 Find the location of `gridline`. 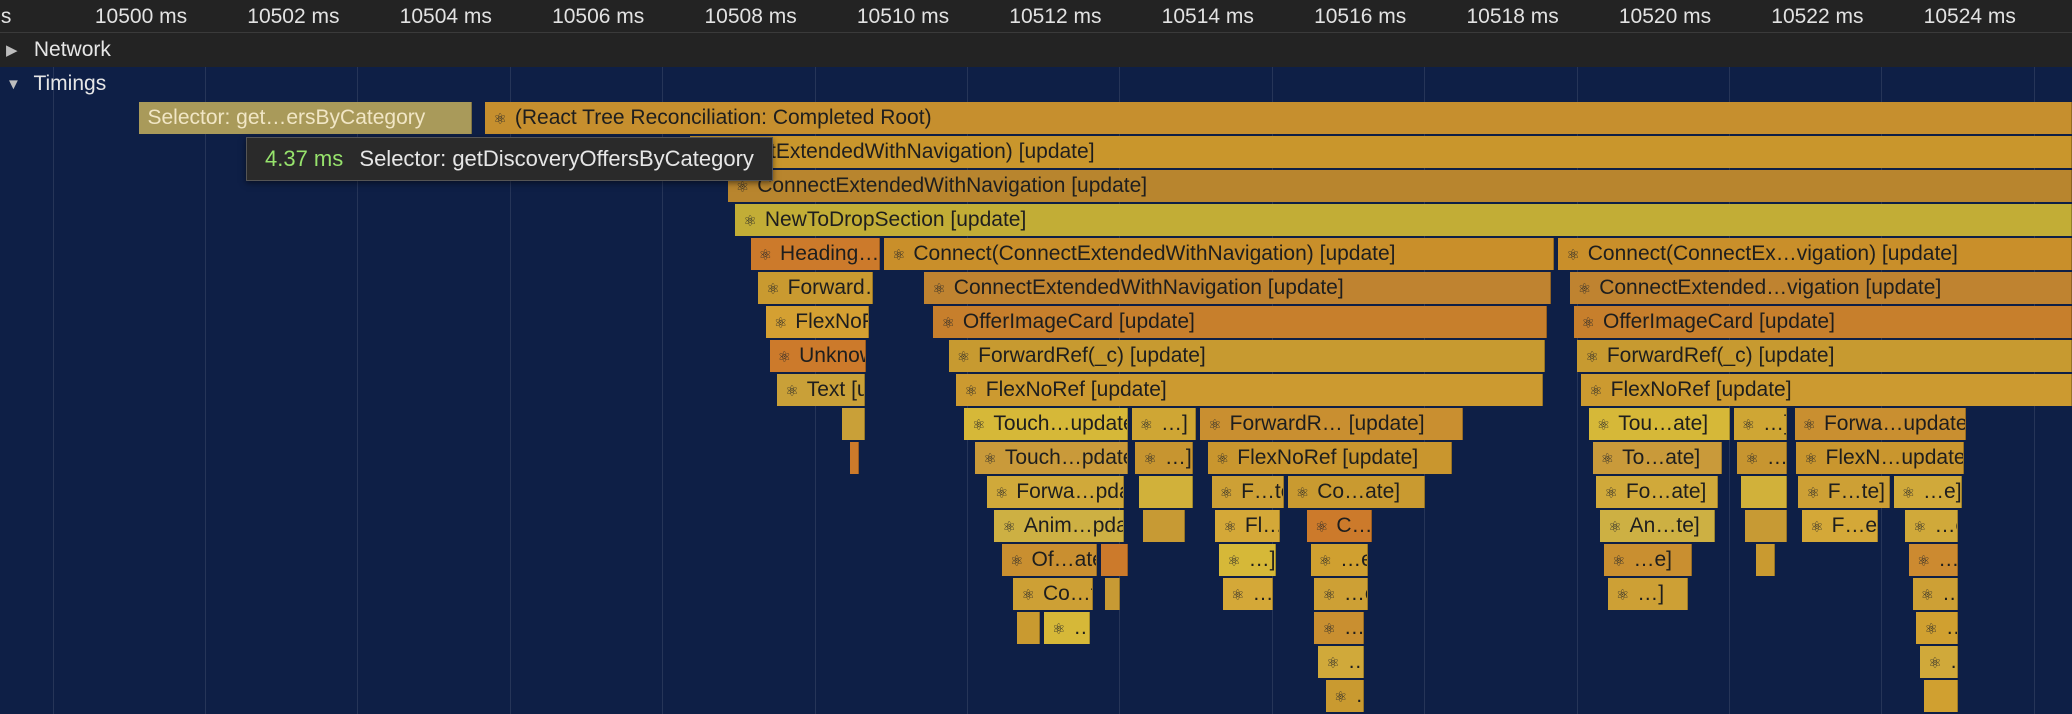

gridline is located at coordinates (53, 357).